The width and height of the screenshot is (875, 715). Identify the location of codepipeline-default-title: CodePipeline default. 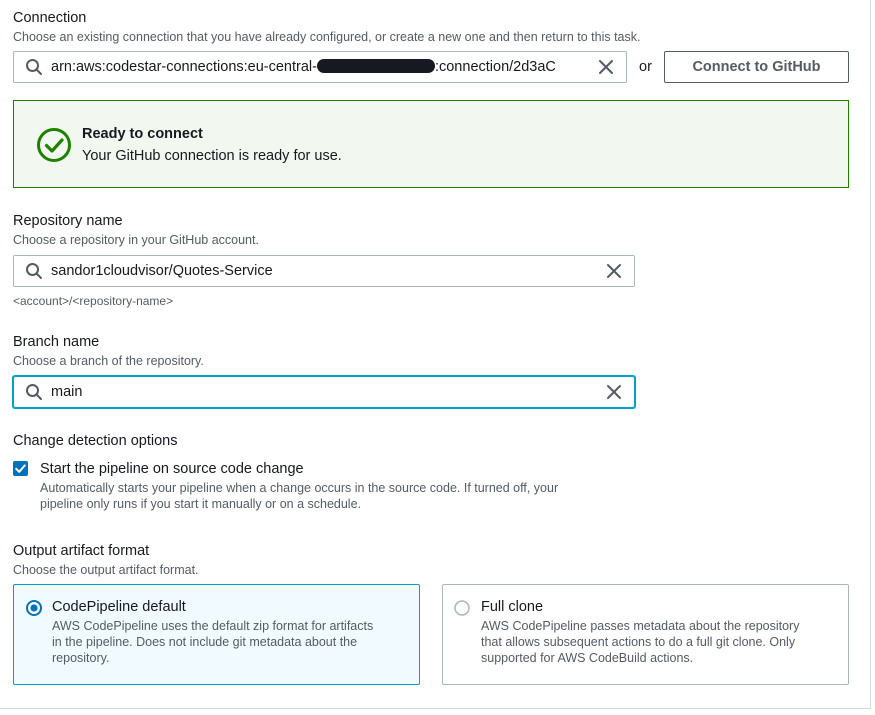
(119, 607).